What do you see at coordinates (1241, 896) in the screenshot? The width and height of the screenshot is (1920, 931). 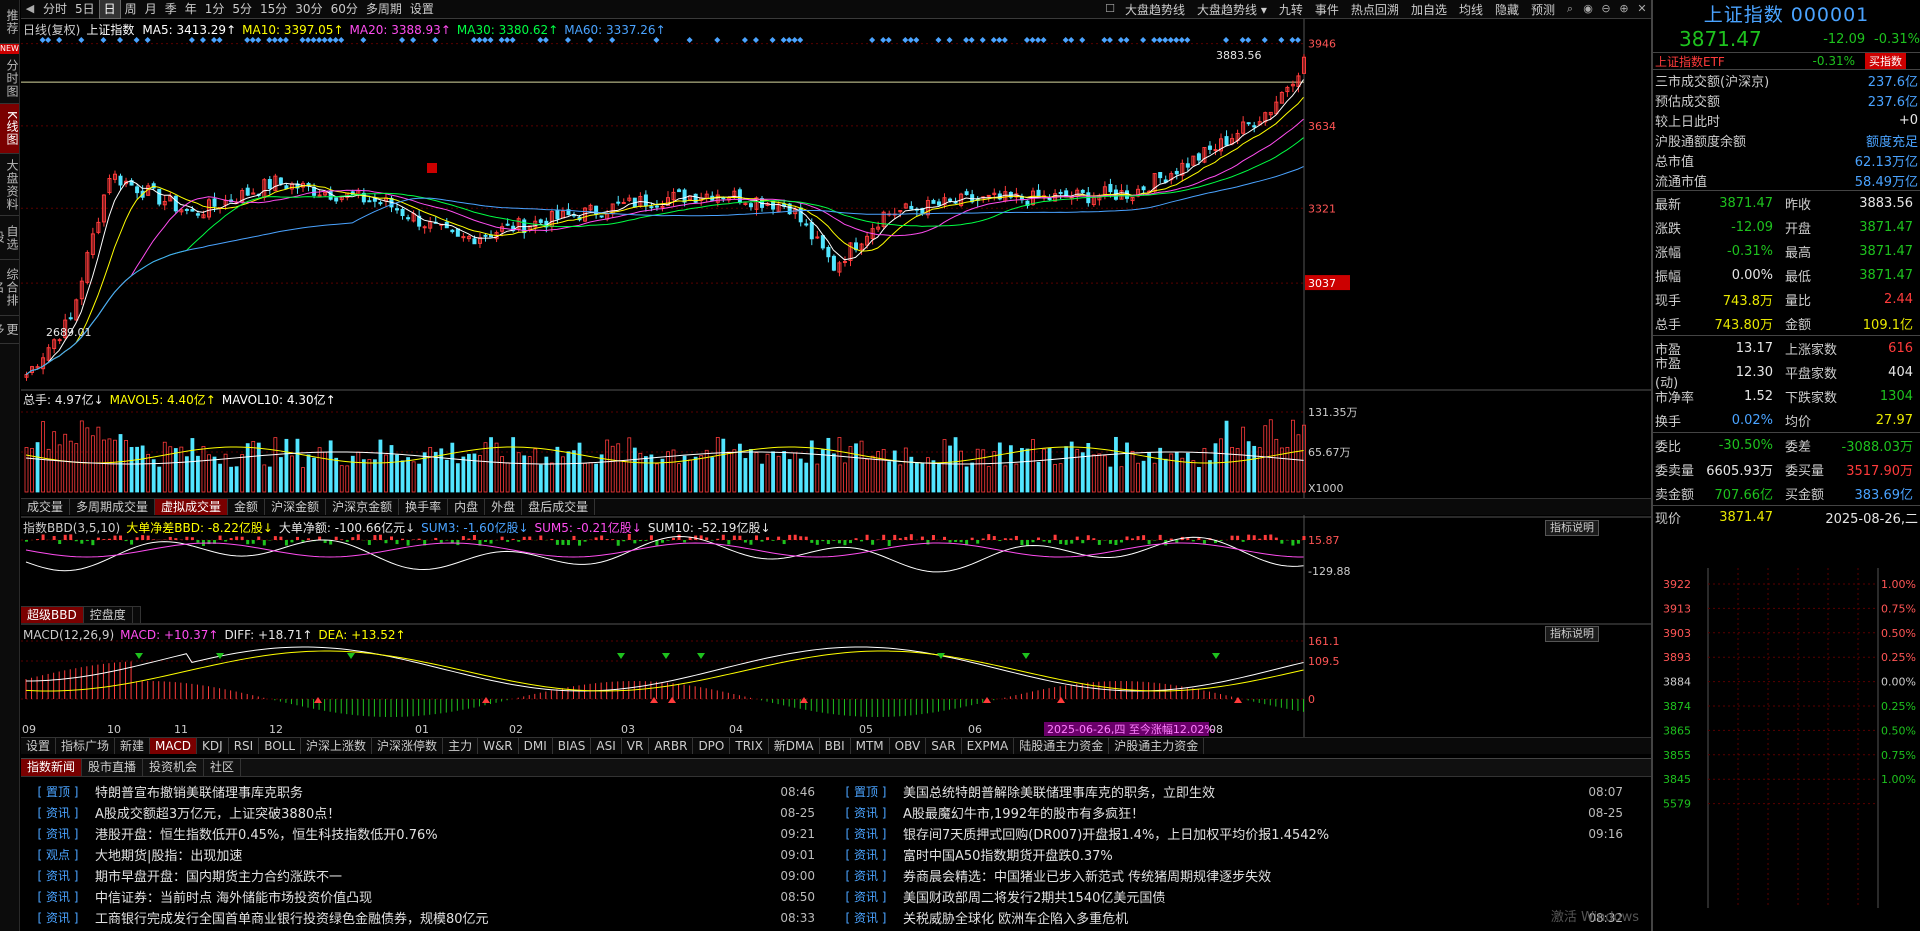 I see `news-title: 美国财政部周二将发行2期共1540亿美元国债` at bounding box center [1241, 896].